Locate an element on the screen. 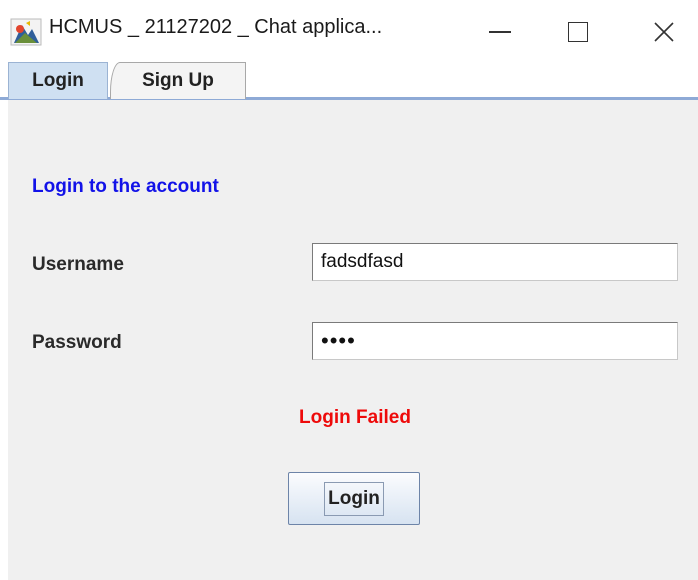 The height and width of the screenshot is (580, 698). minimize-icon is located at coordinates (500, 32).